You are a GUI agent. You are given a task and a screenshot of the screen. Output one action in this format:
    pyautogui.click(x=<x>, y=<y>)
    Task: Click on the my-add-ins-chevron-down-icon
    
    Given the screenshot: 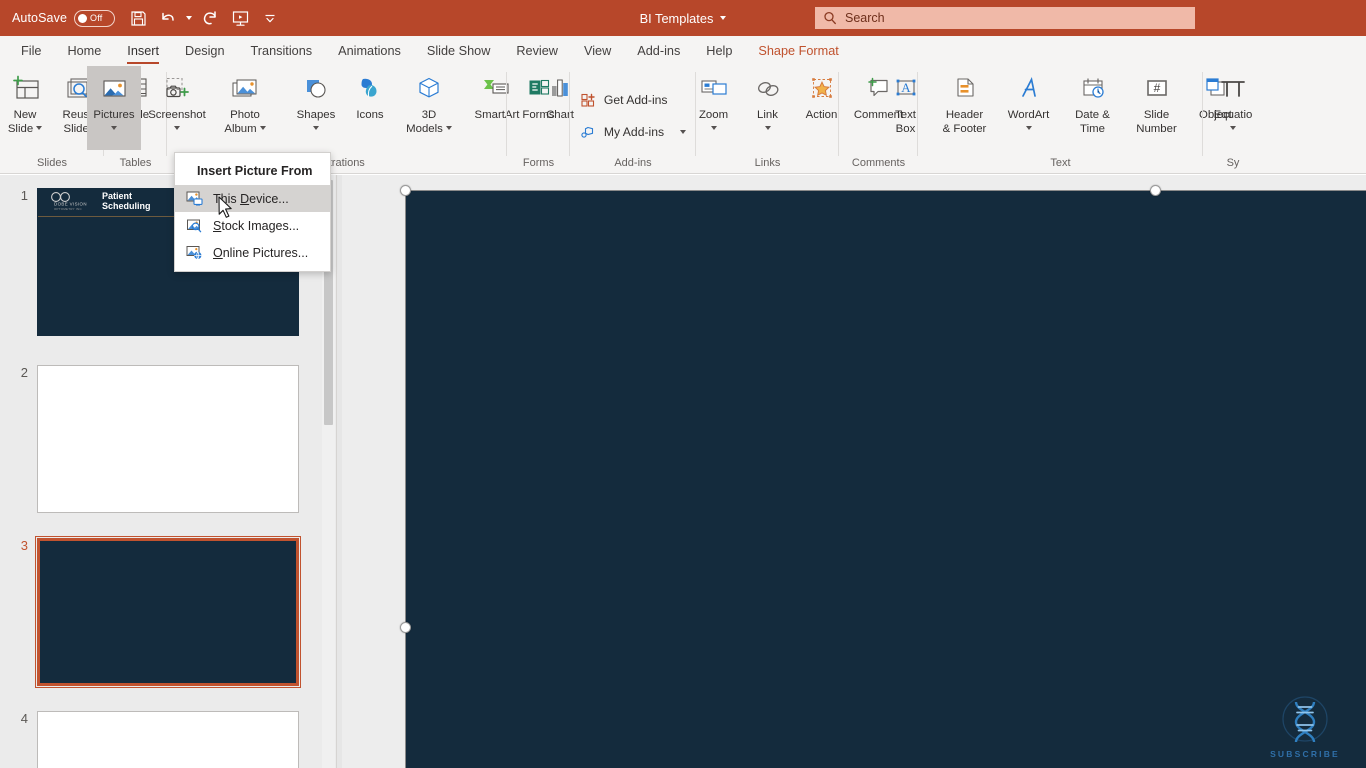 What is the action you would take?
    pyautogui.click(x=683, y=132)
    